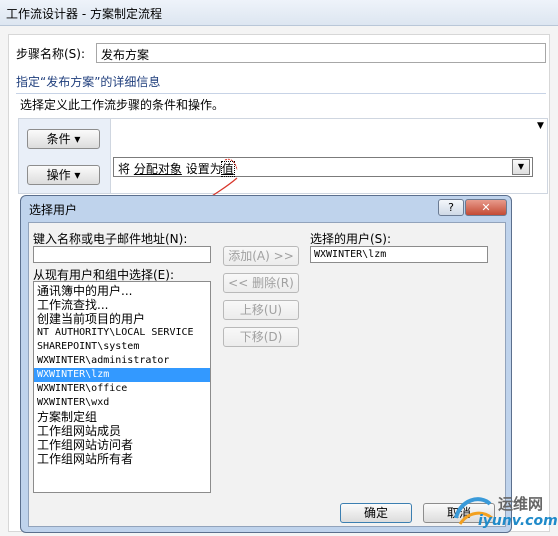 This screenshot has width=558, height=536. What do you see at coordinates (122, 347) in the screenshot?
I see `list-item: SHAREPOINT\system` at bounding box center [122, 347].